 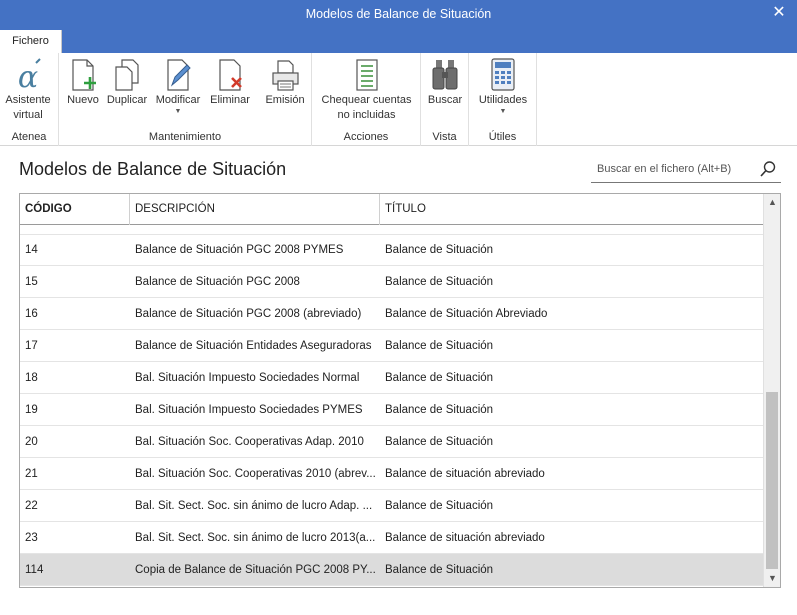 I want to click on chequear-cuentas-button: Chequear cuentas no incluidas, so click(x=366, y=90).